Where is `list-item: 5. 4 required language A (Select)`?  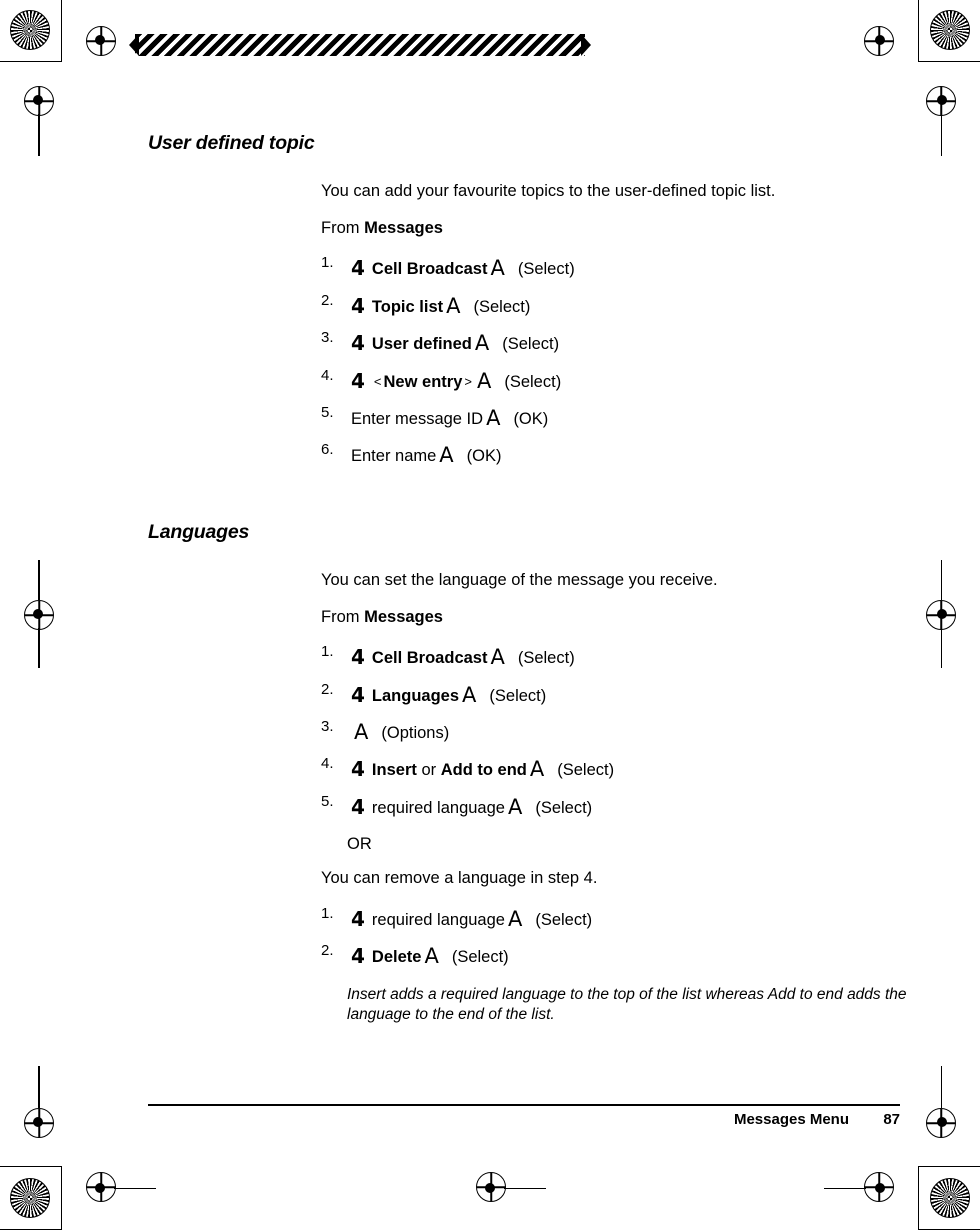
list-item: 5. 4 required language A (Select) is located at coordinates (594, 806).